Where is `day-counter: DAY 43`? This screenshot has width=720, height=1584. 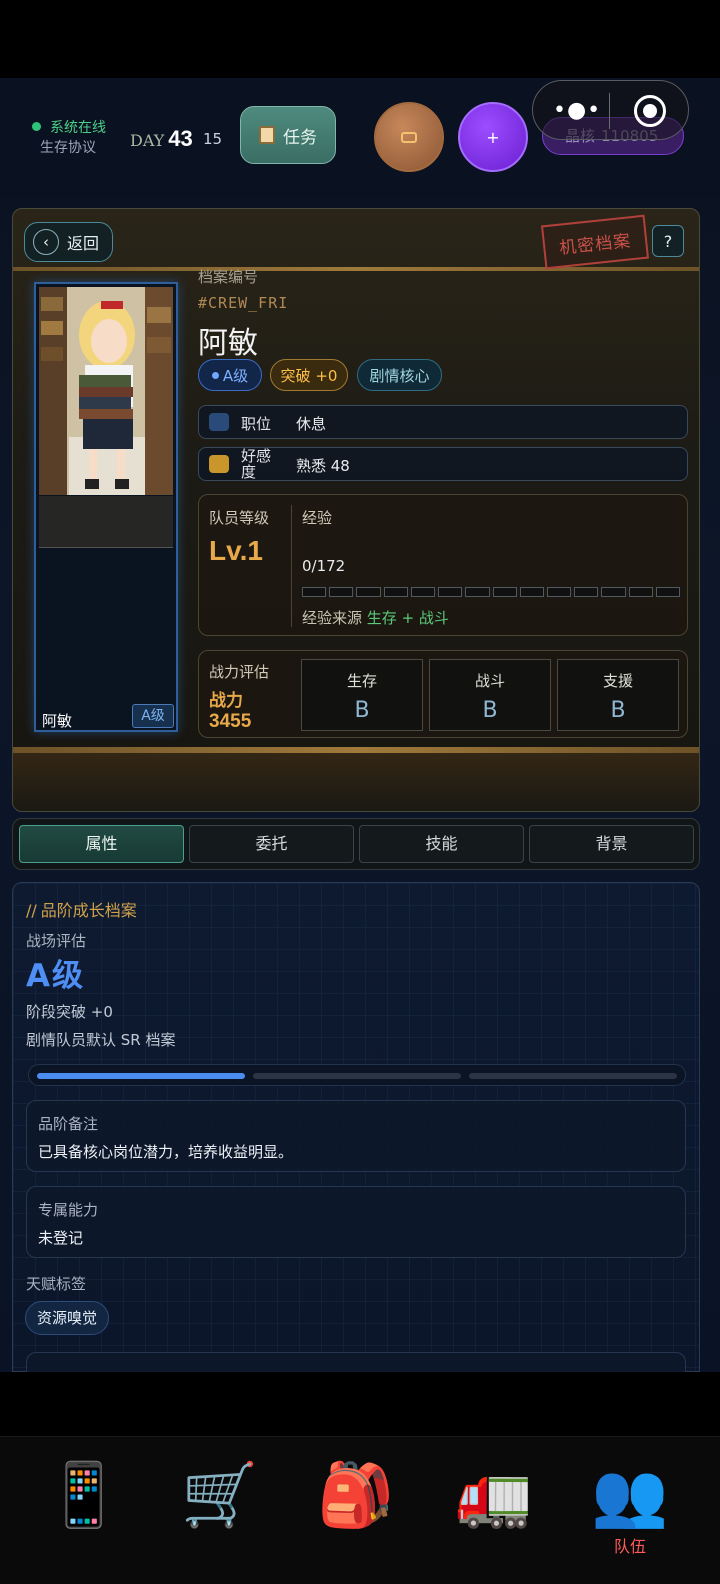 day-counter: DAY 43 is located at coordinates (161, 139).